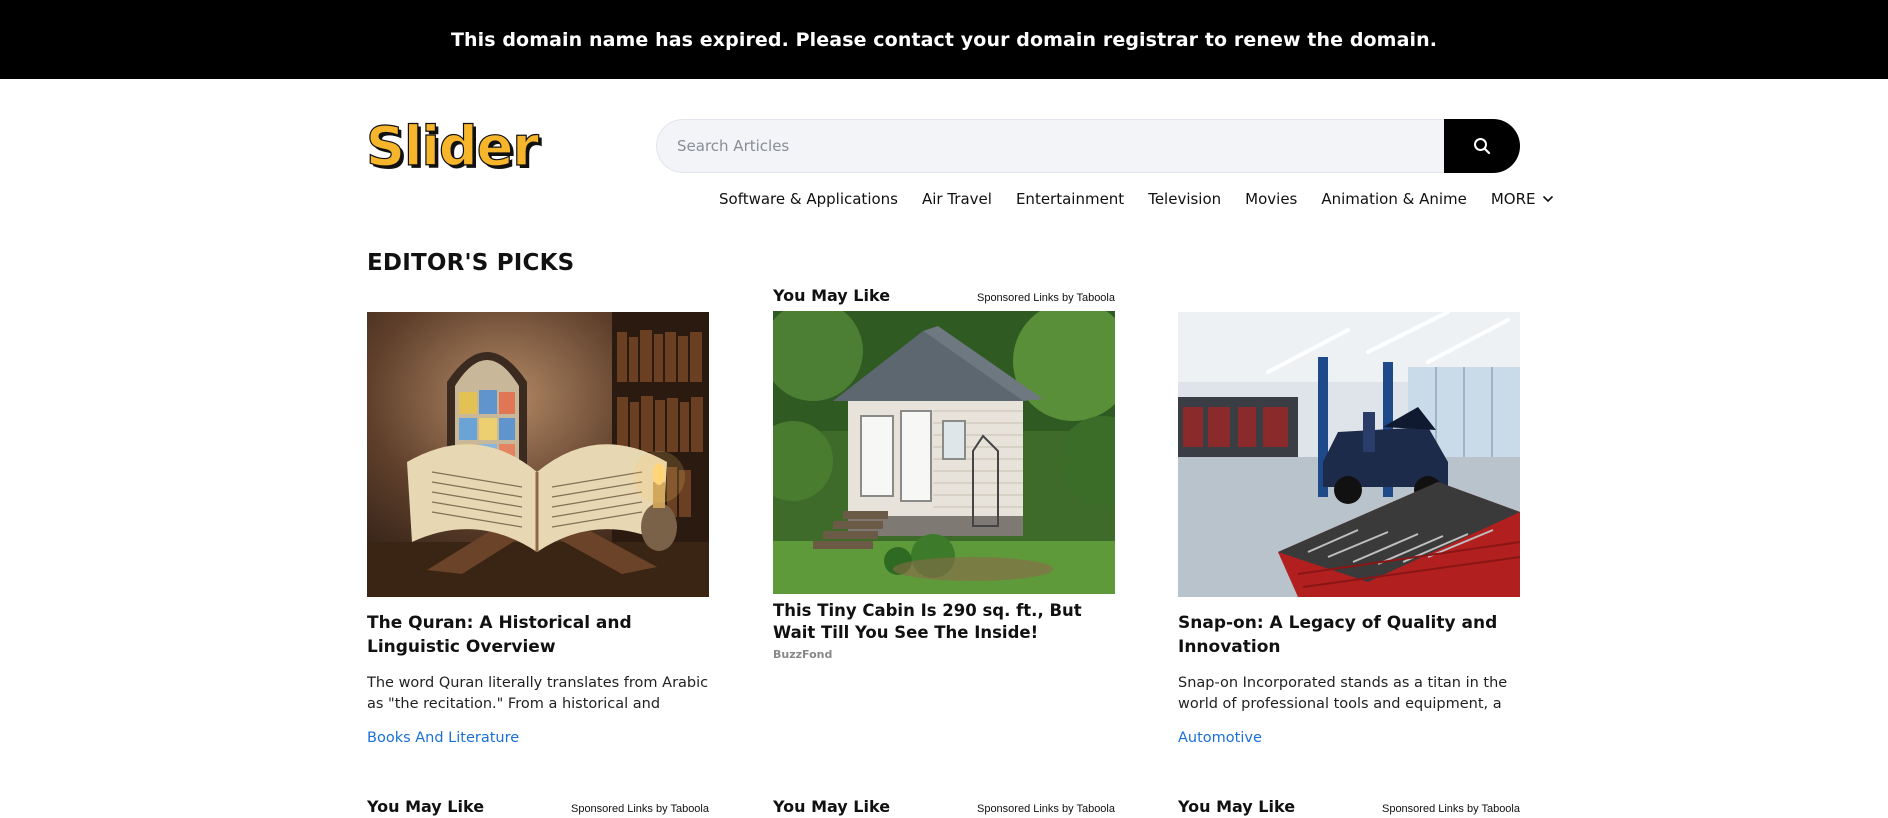  I want to click on search-button, so click(1482, 146).